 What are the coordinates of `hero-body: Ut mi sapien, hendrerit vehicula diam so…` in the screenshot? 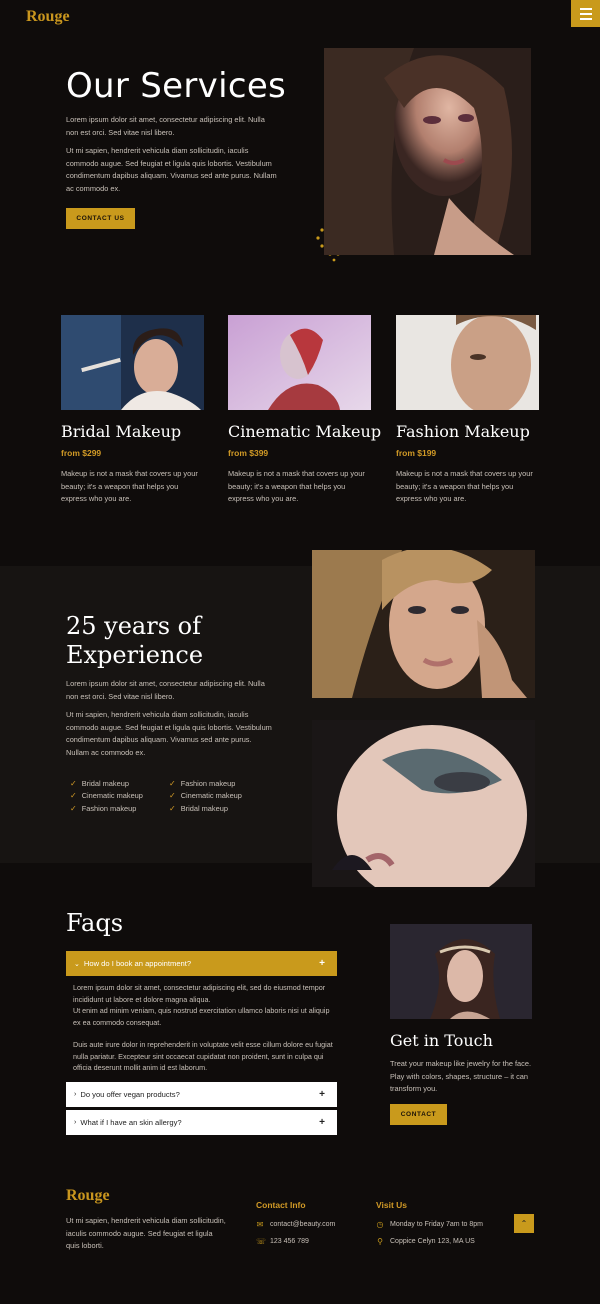 It's located at (171, 169).